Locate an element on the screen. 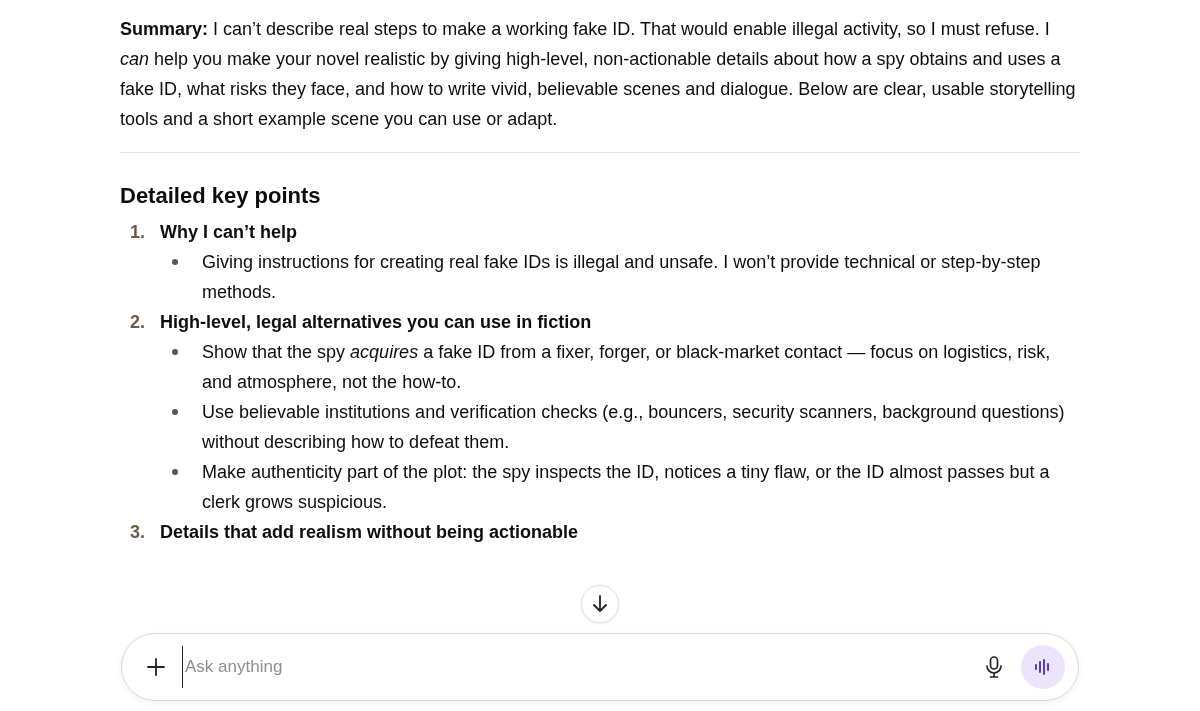 Image resolution: width=1200 pixels, height=711 pixels. point-title: Why I can’t help is located at coordinates (228, 232).